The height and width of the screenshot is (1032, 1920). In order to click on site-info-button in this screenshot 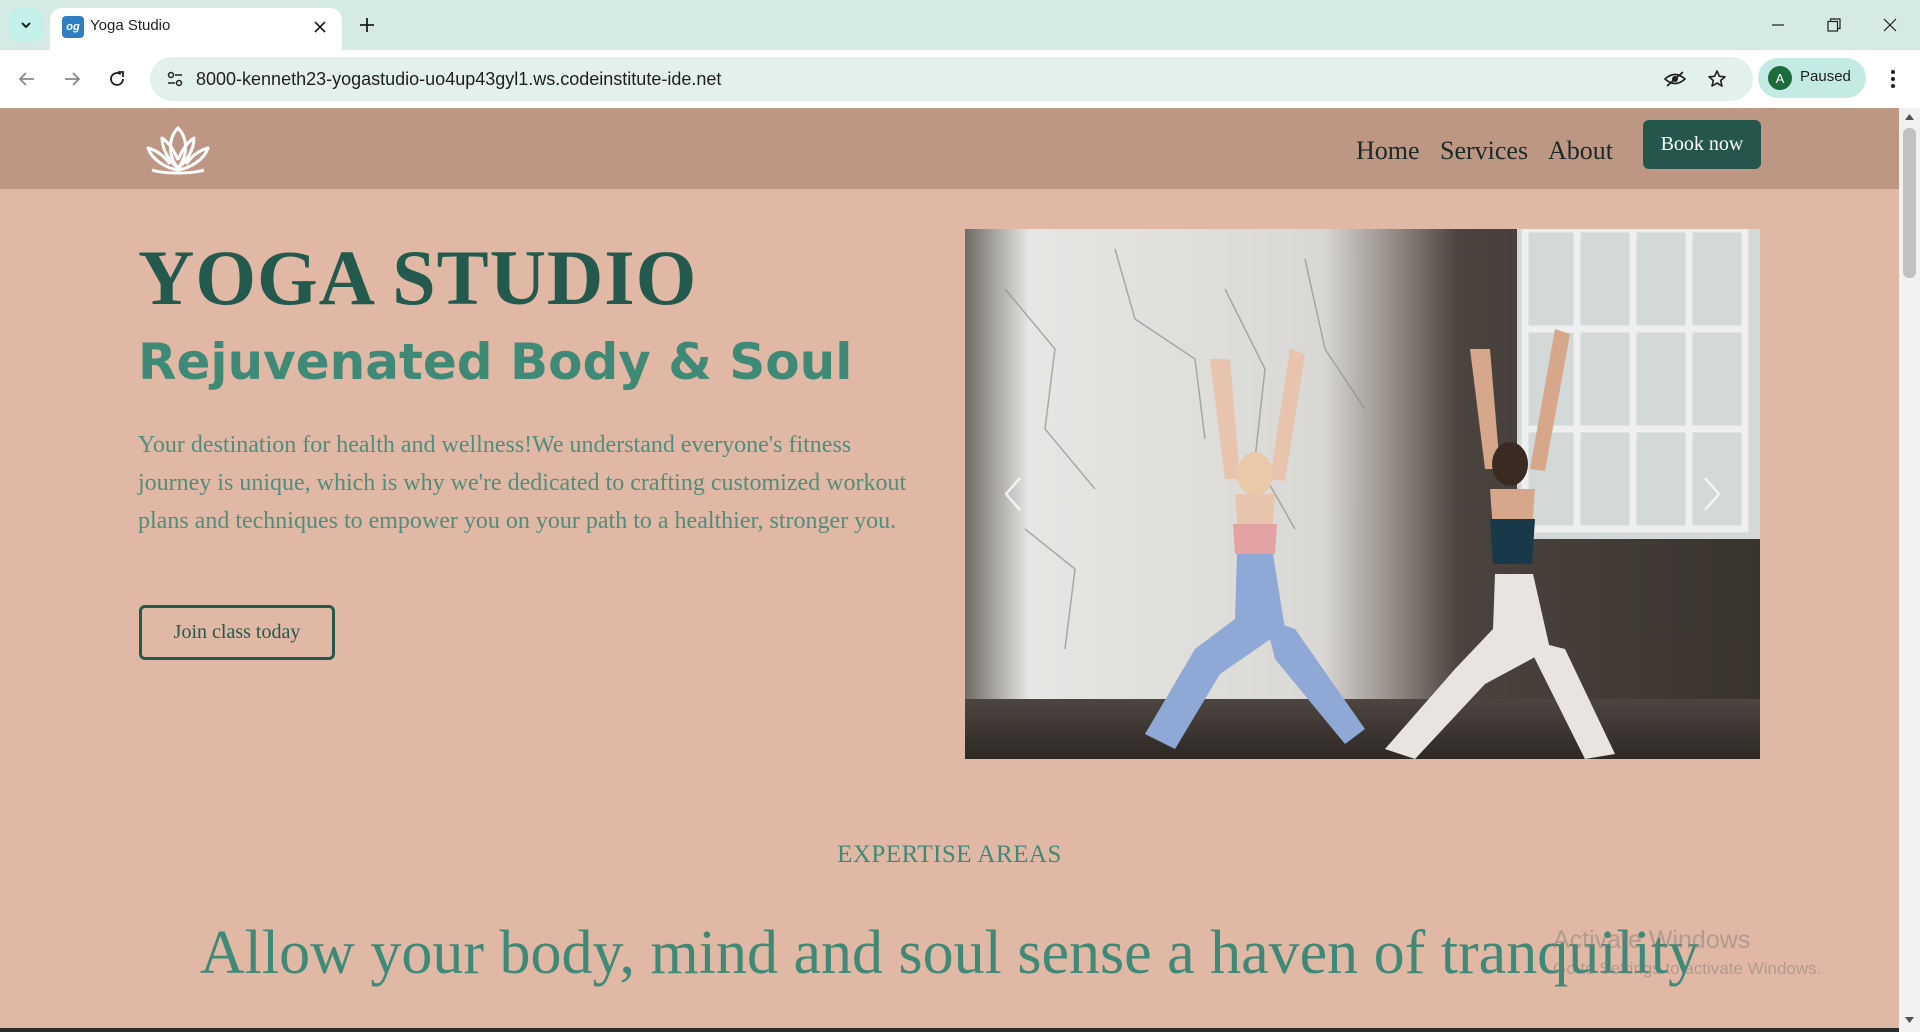, I will do `click(175, 79)`.